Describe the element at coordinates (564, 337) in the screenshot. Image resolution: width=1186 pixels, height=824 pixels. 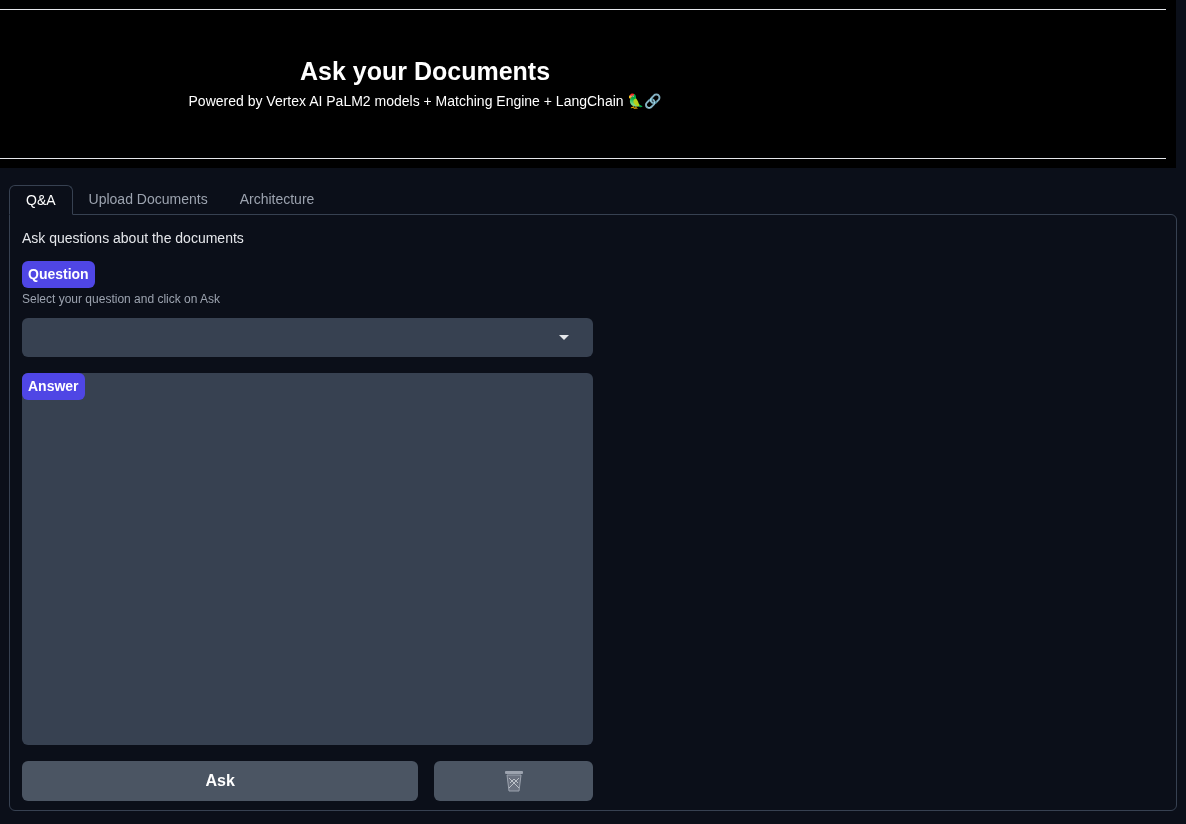
I see `caret-icon` at that location.